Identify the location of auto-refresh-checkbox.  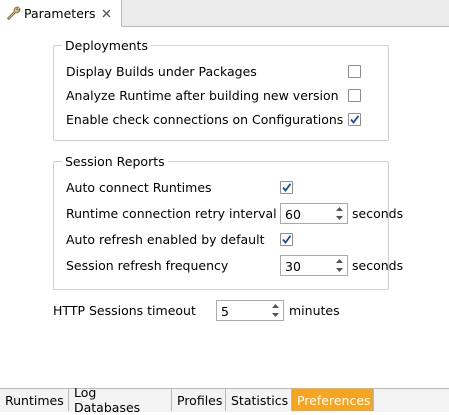
(286, 239).